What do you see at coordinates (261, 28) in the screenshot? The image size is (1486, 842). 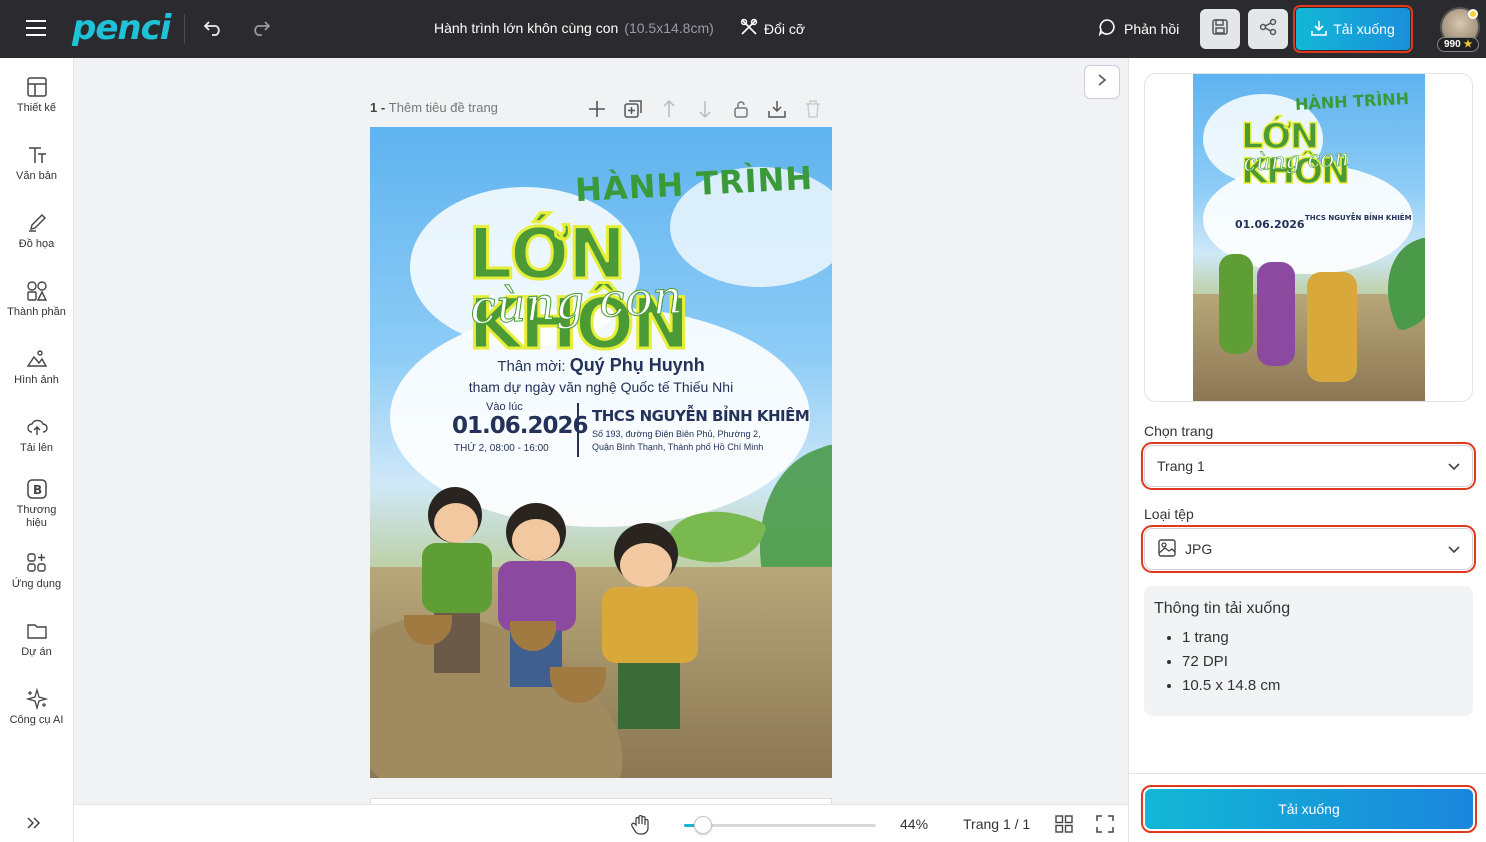 I see `redo-icon` at bounding box center [261, 28].